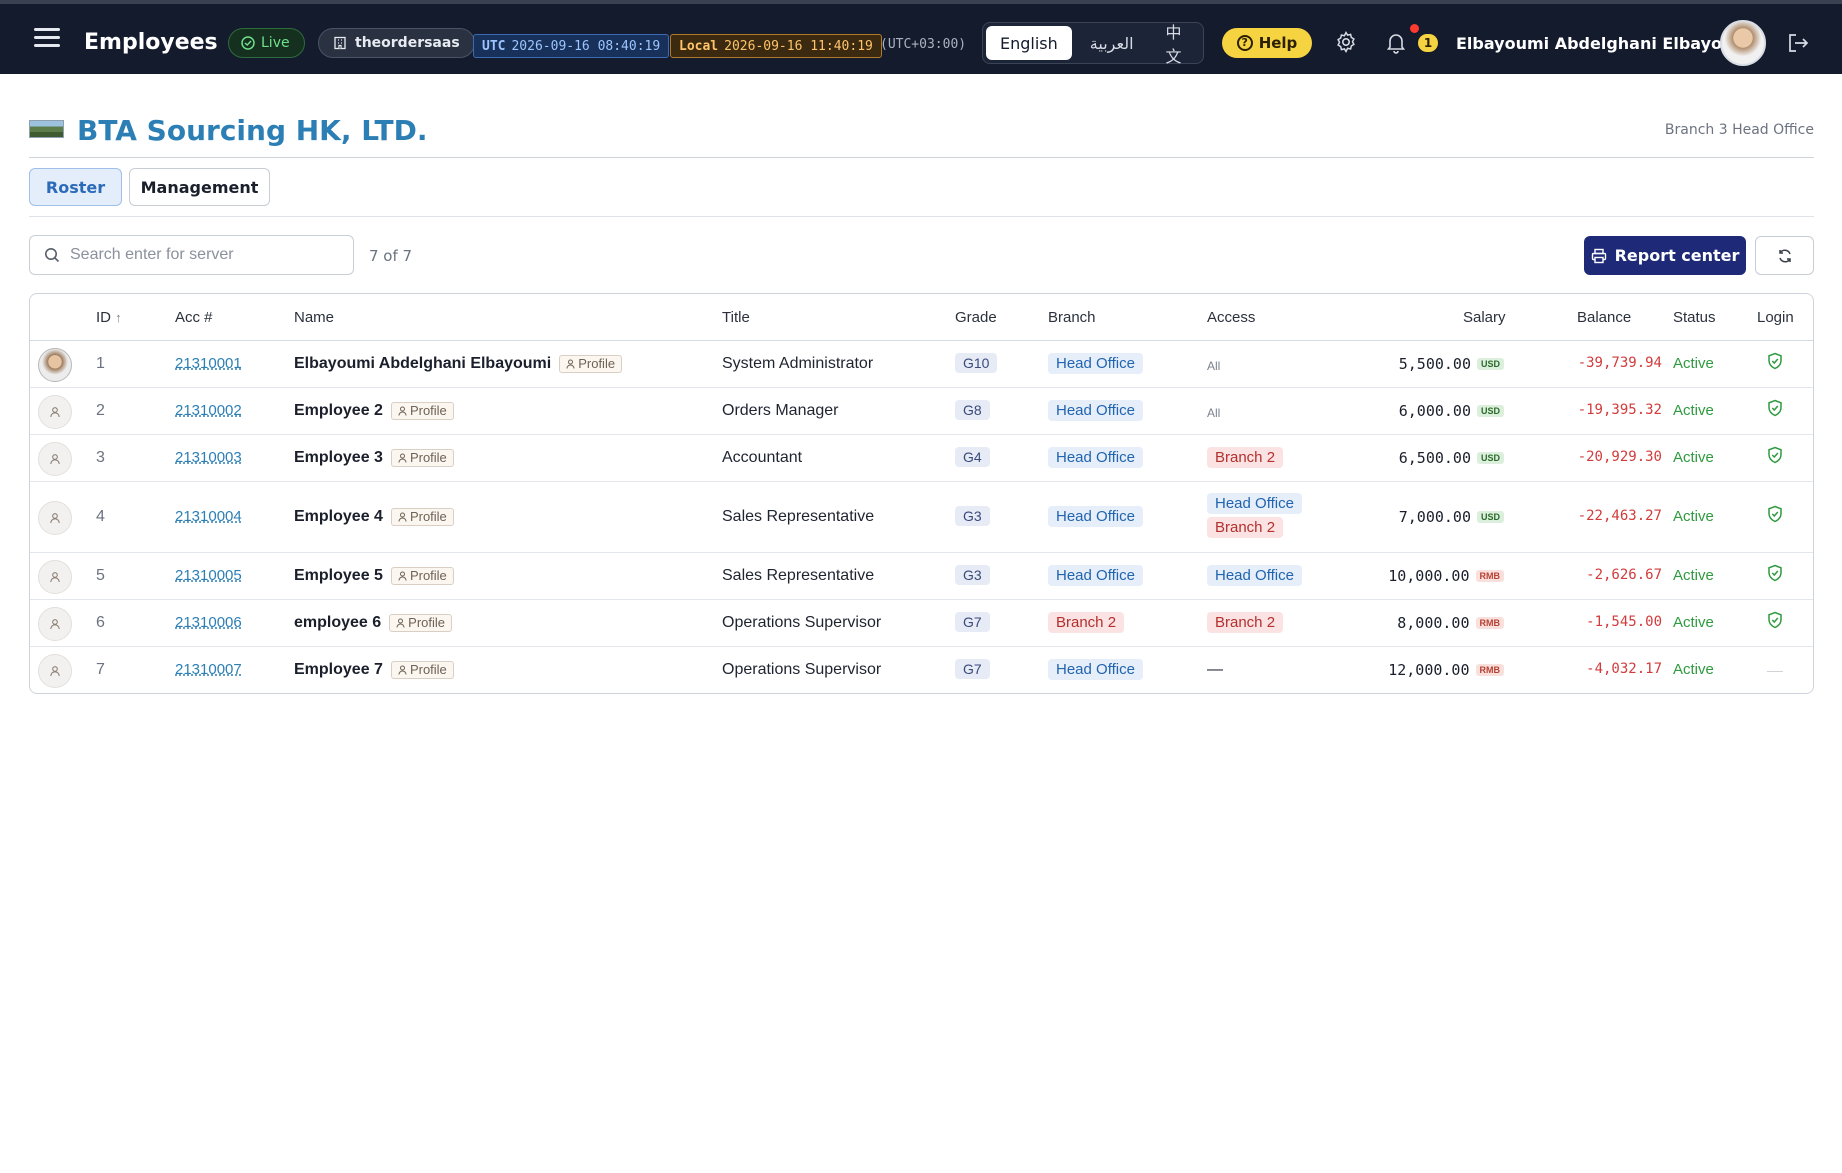 Image resolution: width=1842 pixels, height=1173 pixels. I want to click on logout-icon, so click(1798, 43).